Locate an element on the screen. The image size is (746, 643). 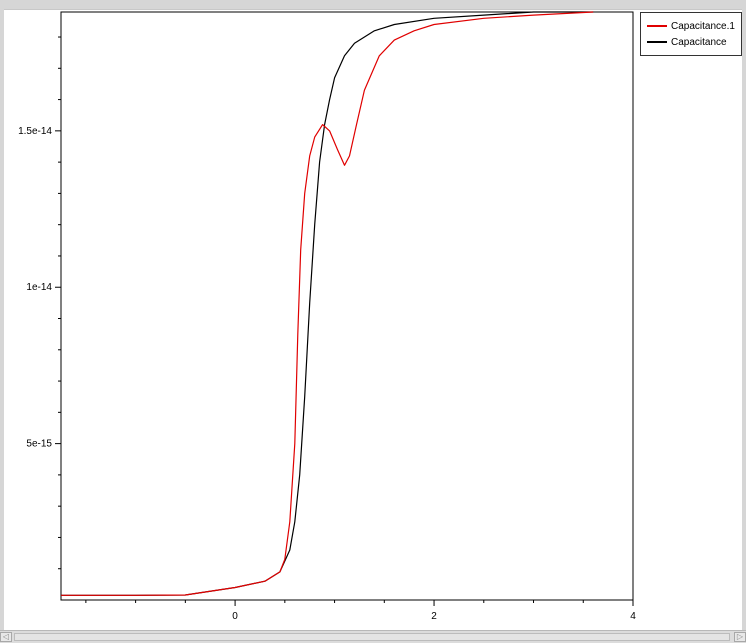
horizontal-scrollbar: ◁ ▷ is located at coordinates (373, 636).